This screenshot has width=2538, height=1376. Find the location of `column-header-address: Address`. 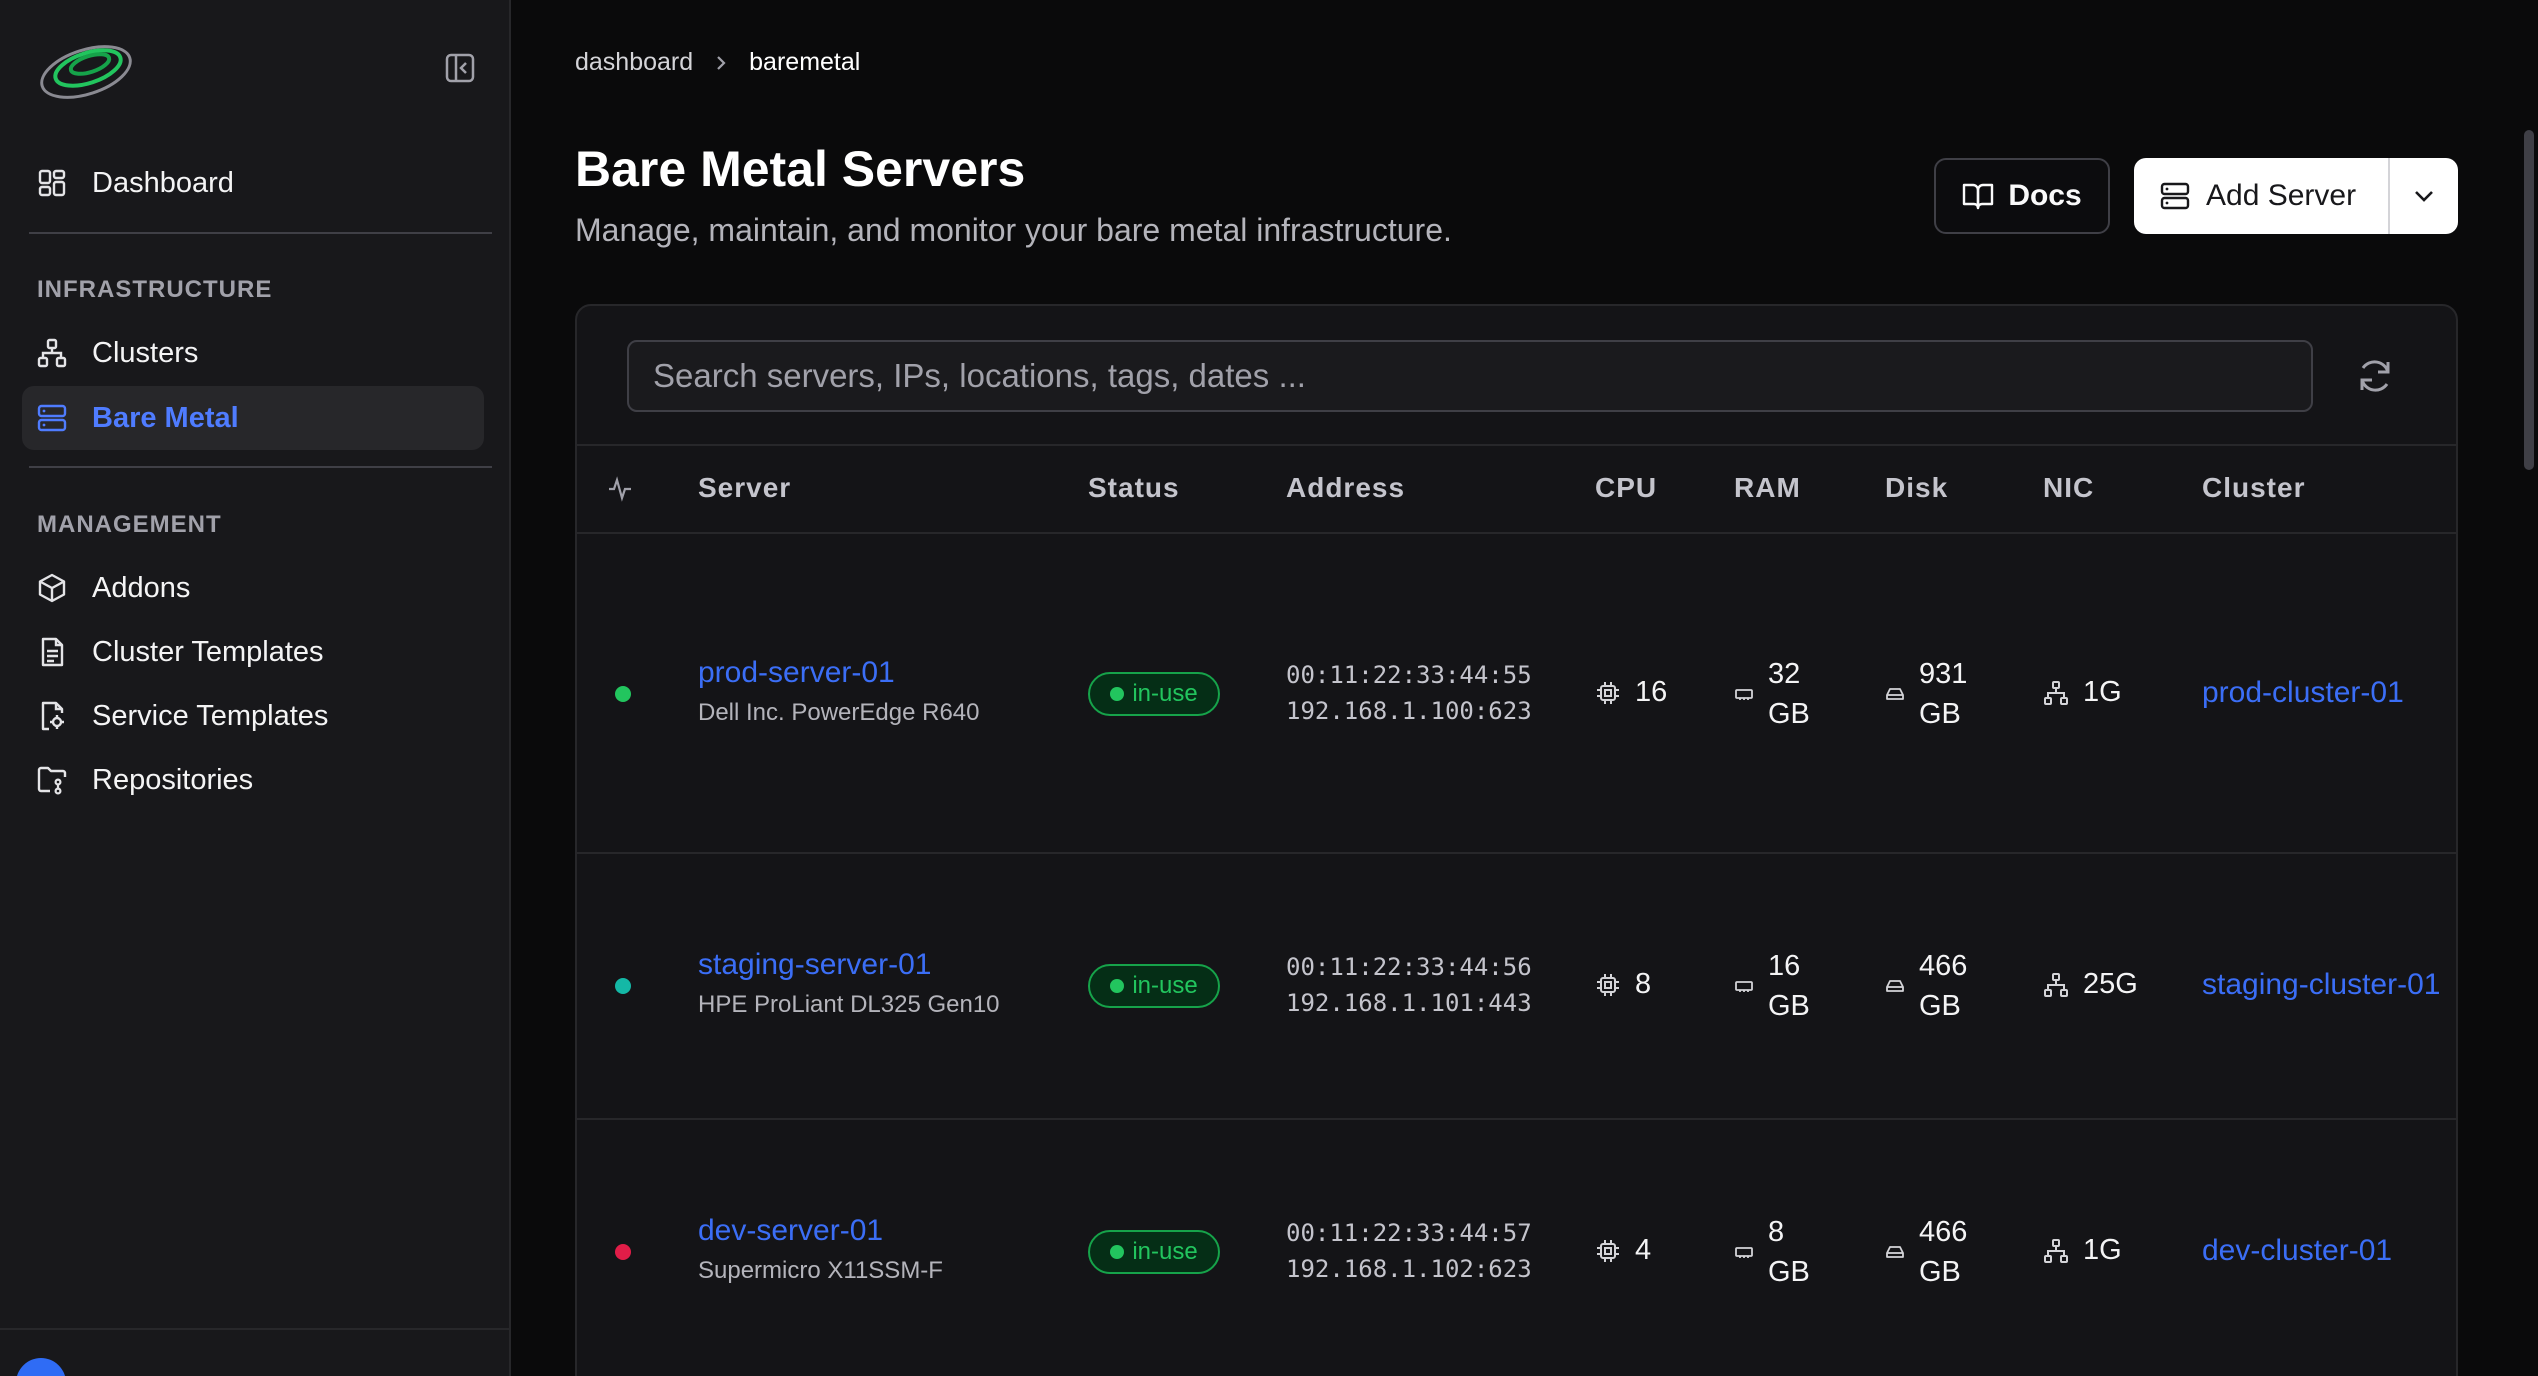

column-header-address: Address is located at coordinates (1345, 488).